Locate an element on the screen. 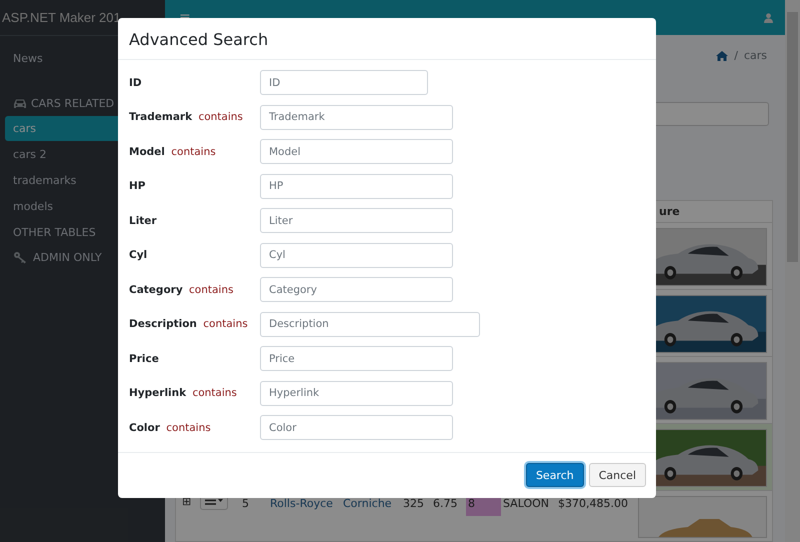 Image resolution: width=800 pixels, height=542 pixels. input-field: Cyl is located at coordinates (356, 255).